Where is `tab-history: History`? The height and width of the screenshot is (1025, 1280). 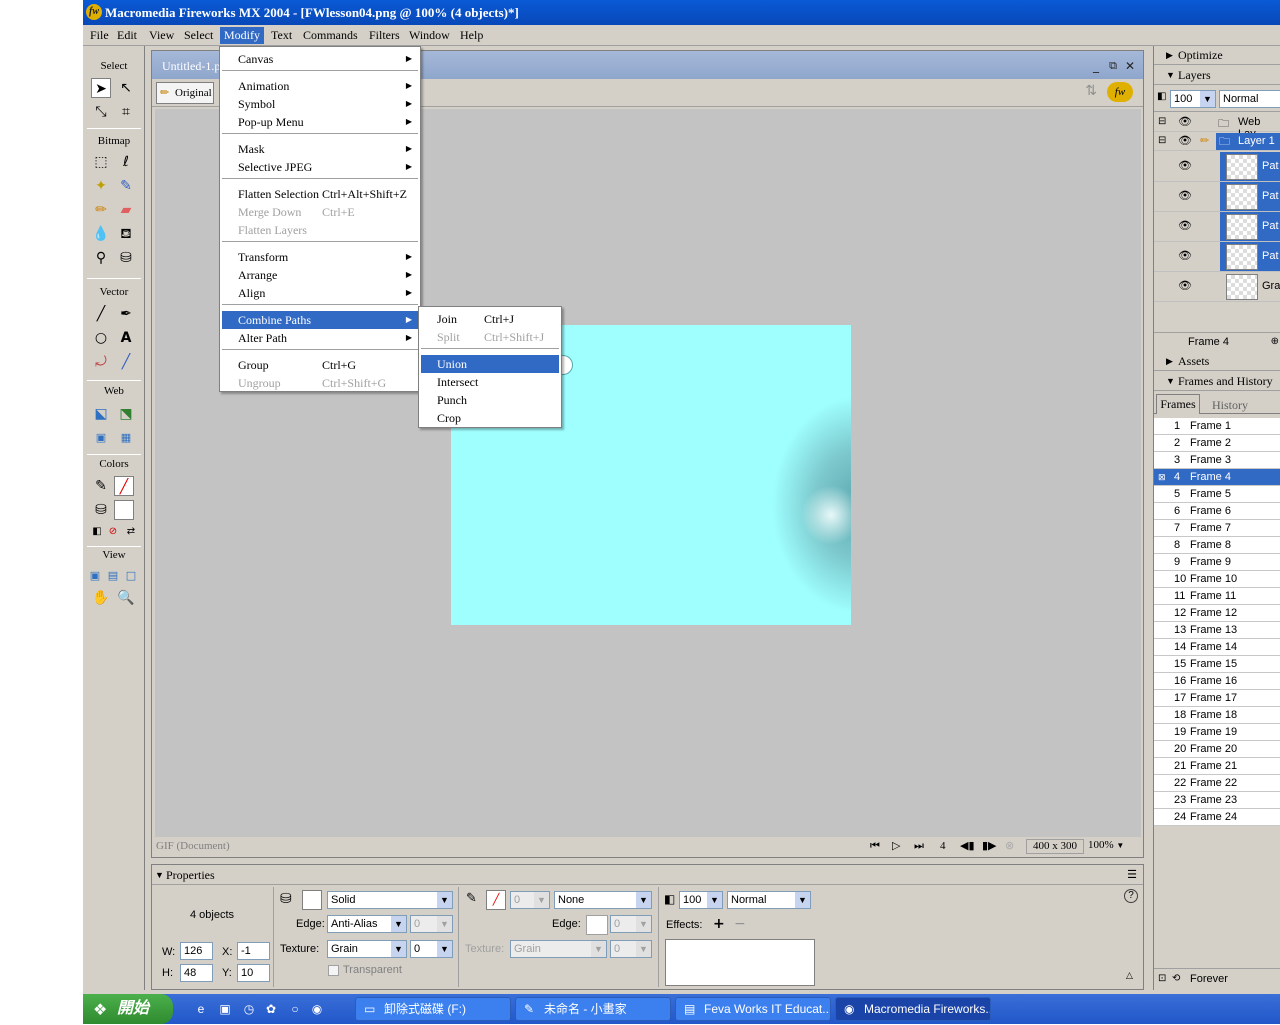
tab-history: History is located at coordinates (1230, 405).